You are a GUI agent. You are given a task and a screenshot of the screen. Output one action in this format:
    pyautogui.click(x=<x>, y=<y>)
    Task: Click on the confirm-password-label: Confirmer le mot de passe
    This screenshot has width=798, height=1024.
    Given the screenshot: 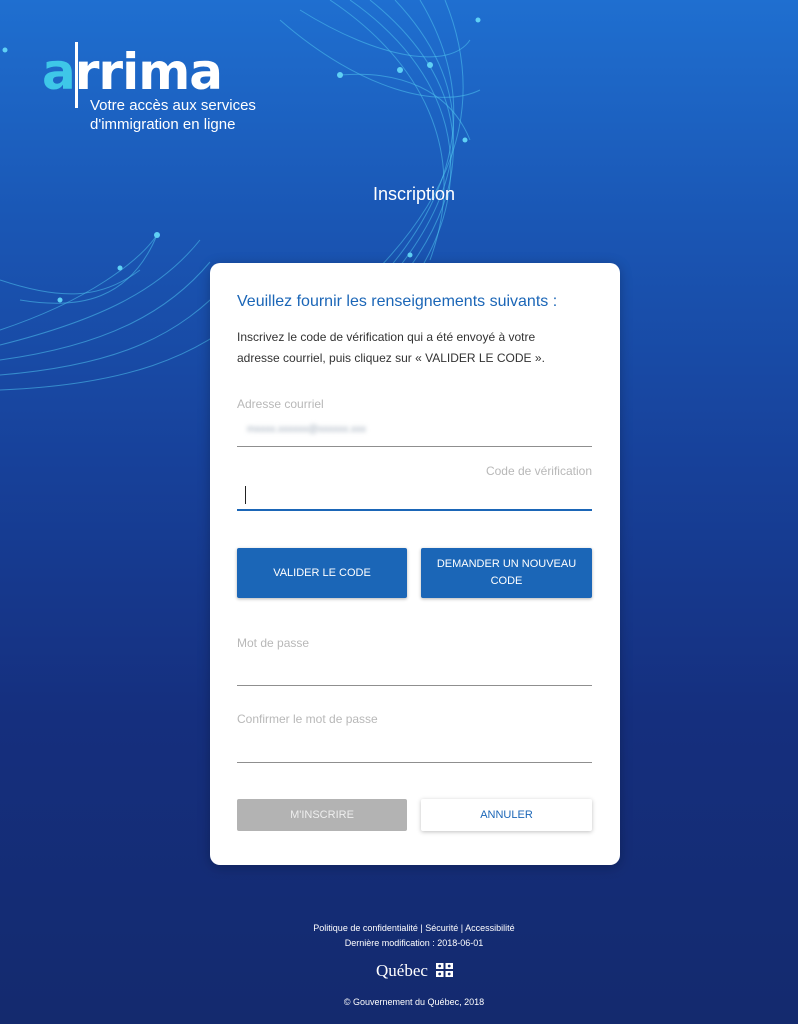 What is the action you would take?
    pyautogui.click(x=307, y=719)
    